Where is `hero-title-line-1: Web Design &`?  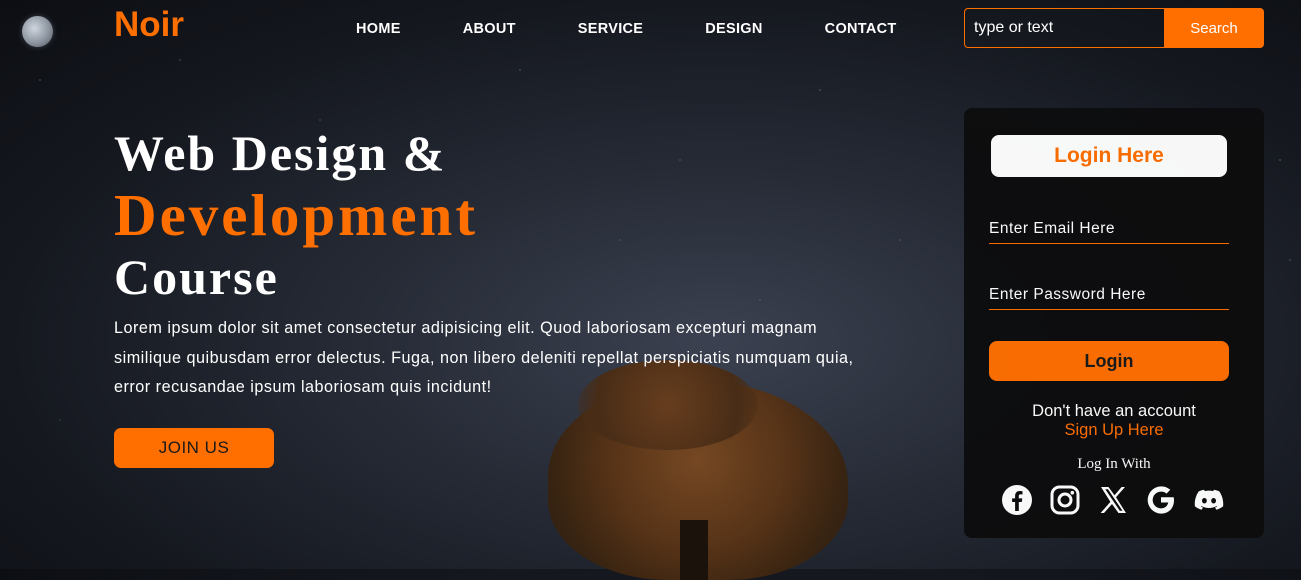 hero-title-line-1: Web Design & is located at coordinates (280, 153).